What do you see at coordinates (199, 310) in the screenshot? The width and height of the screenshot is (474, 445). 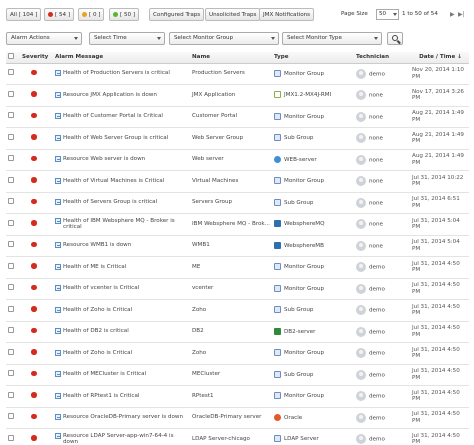 I see `monitor-name-link: Zoho` at bounding box center [199, 310].